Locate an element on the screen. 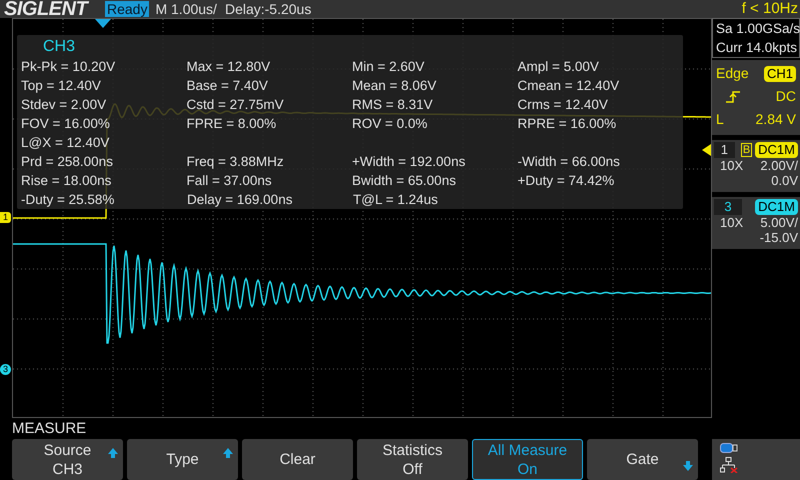  trigger-level-label: L is located at coordinates (720, 119).